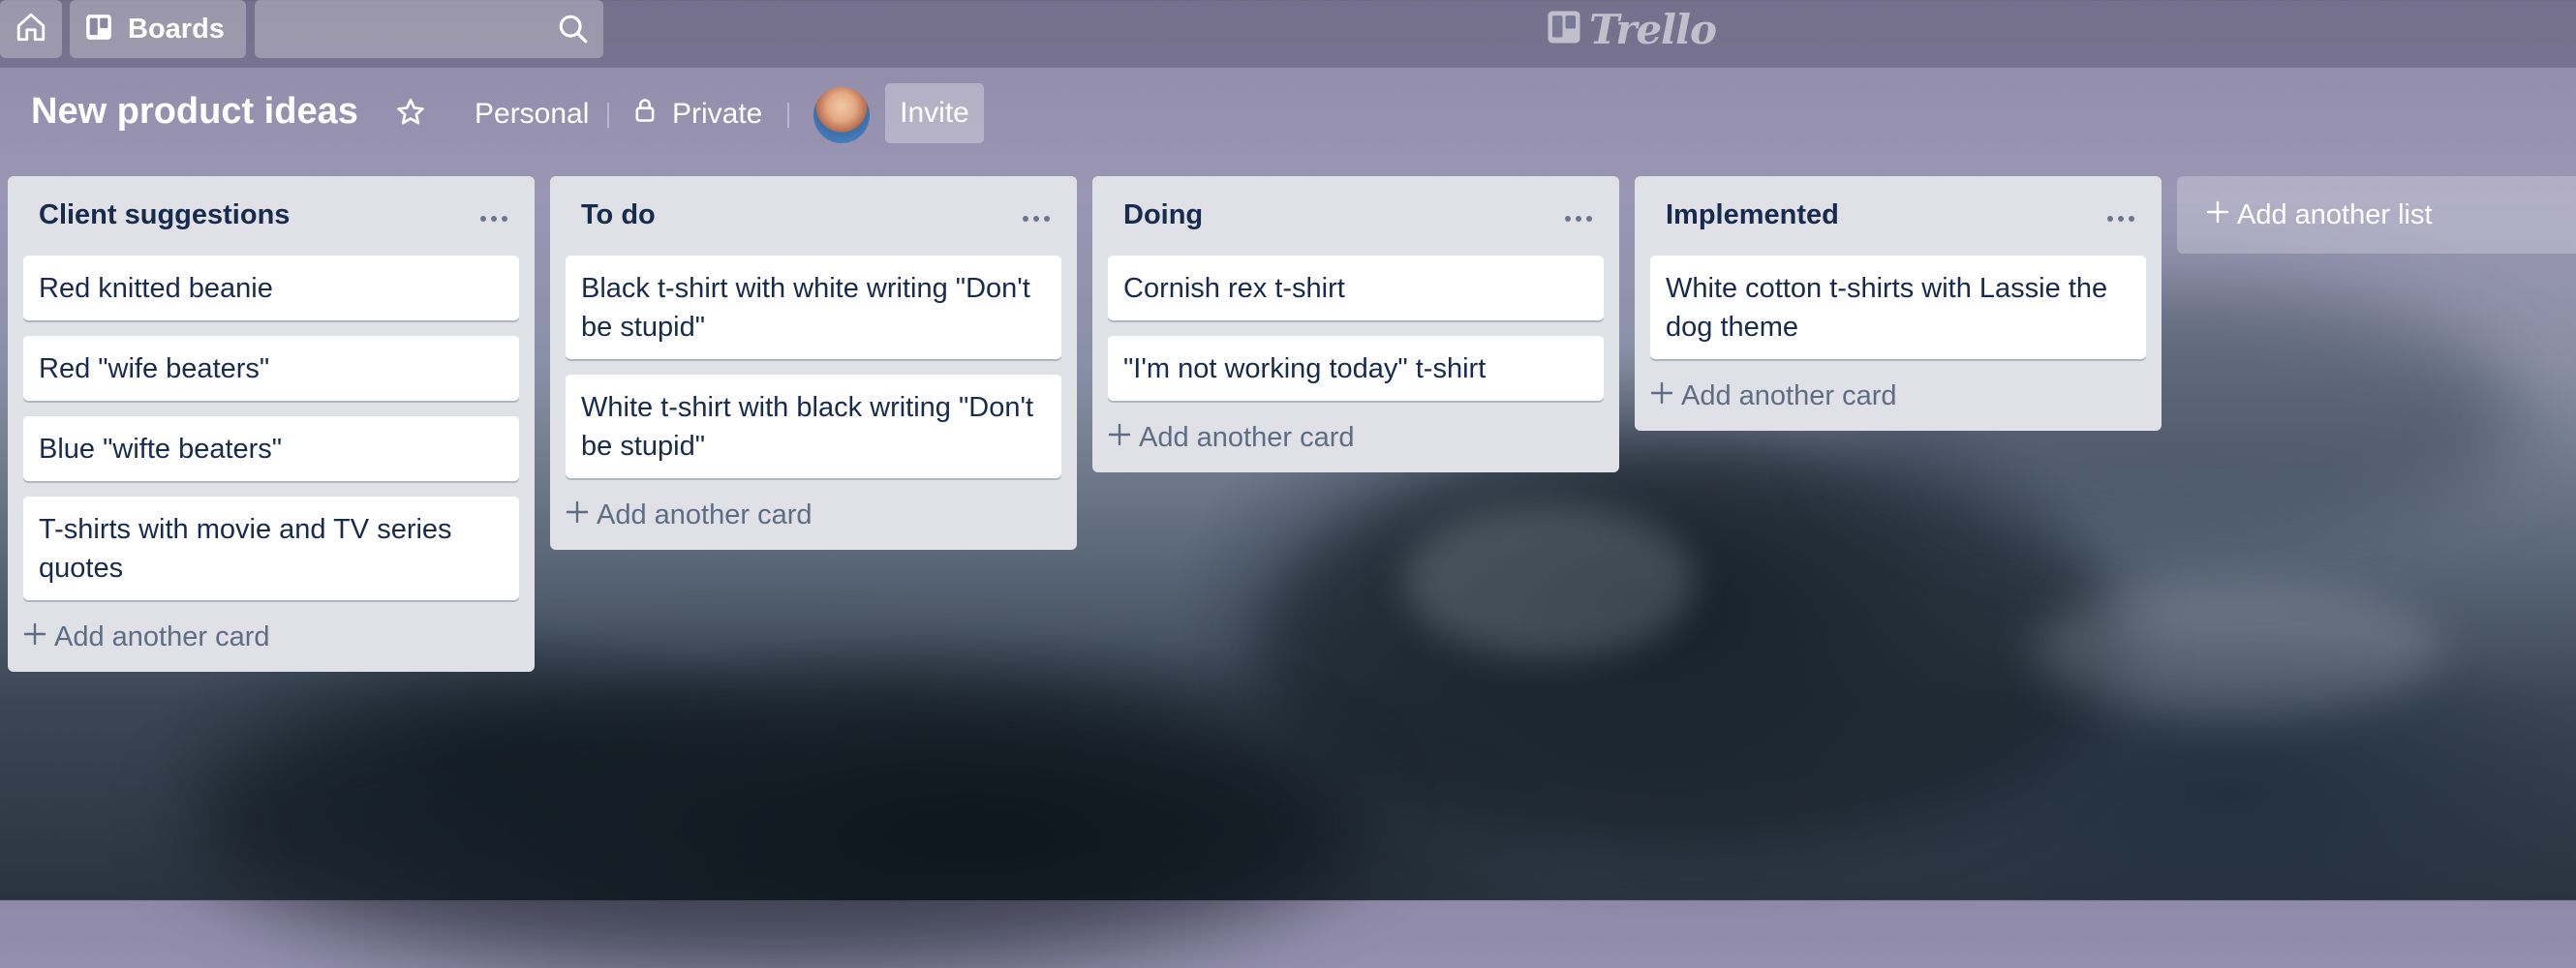 The width and height of the screenshot is (2576, 968). What do you see at coordinates (1288, 34) in the screenshot?
I see `top-navigation-bar: Boards Trello` at bounding box center [1288, 34].